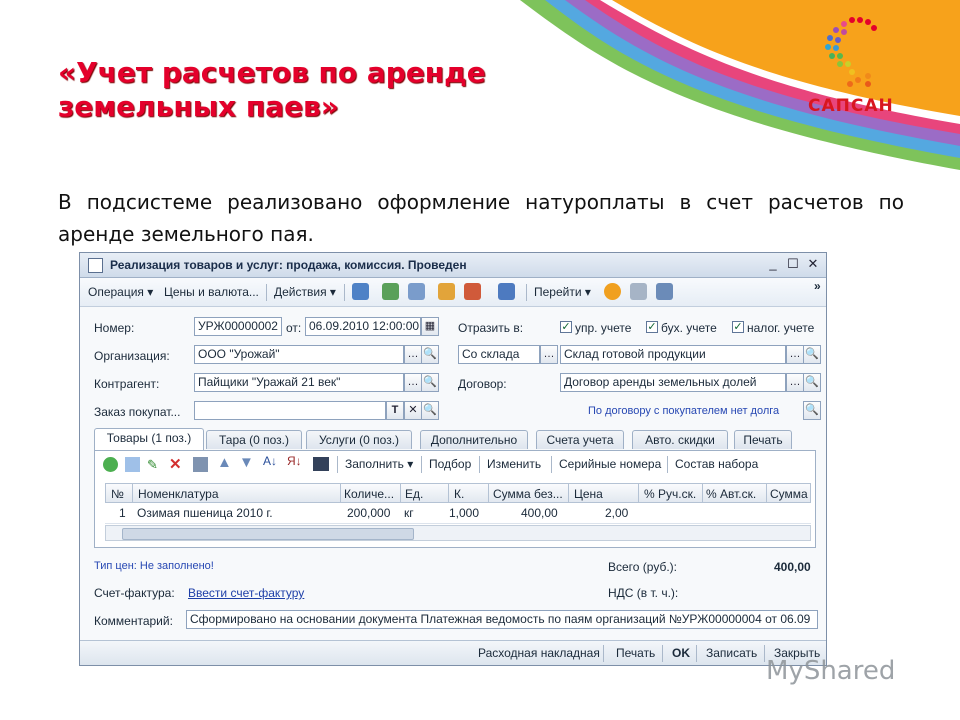 The height and width of the screenshot is (720, 960). Describe the element at coordinates (390, 291) in the screenshot. I see `refresh-icon` at that location.